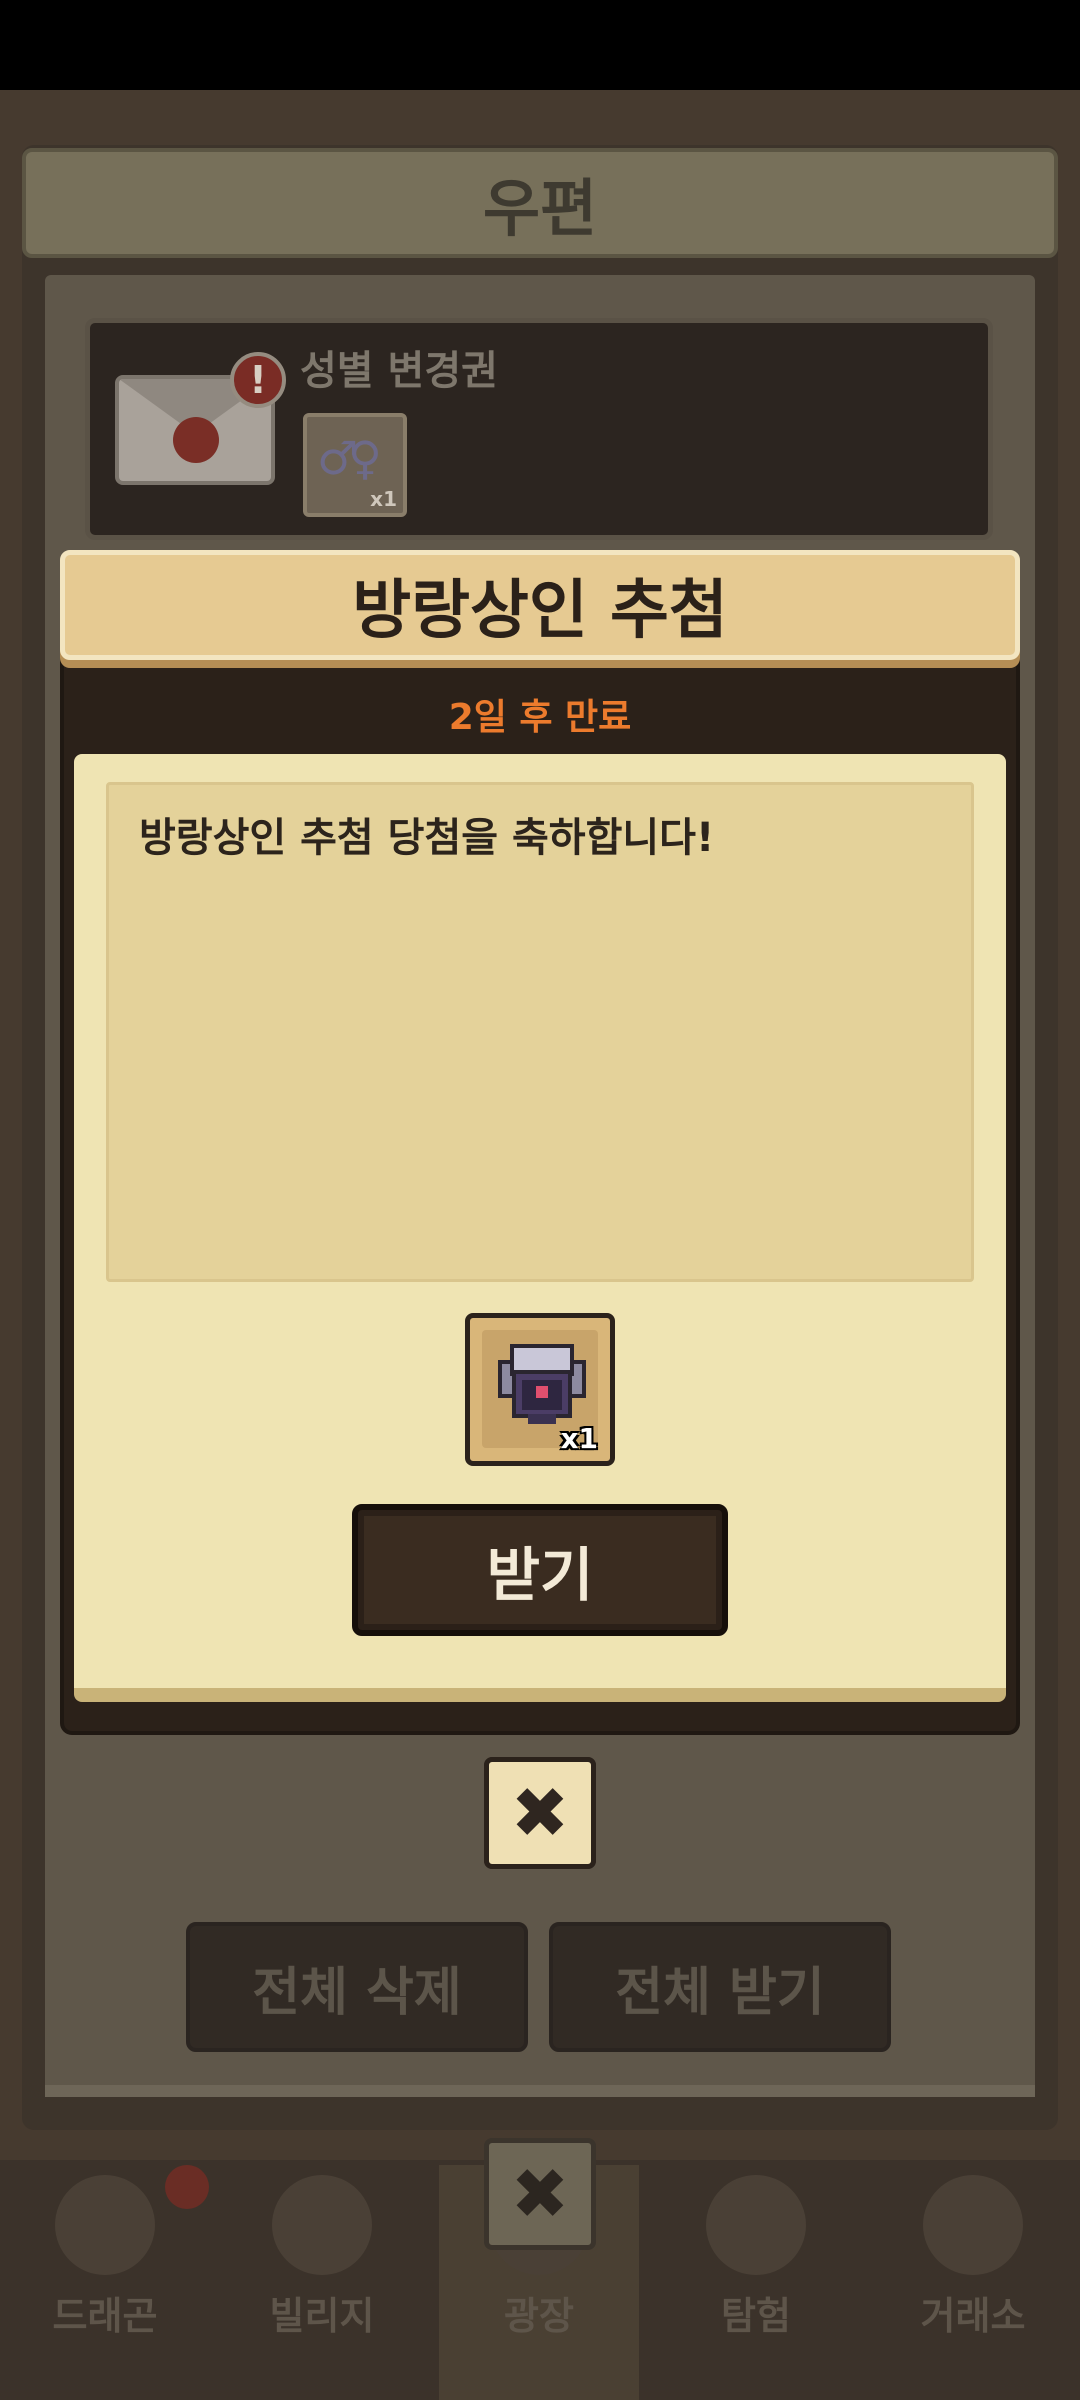 Image resolution: width=1080 pixels, height=2400 pixels. I want to click on tab-explore: 탐험, so click(756, 2282).